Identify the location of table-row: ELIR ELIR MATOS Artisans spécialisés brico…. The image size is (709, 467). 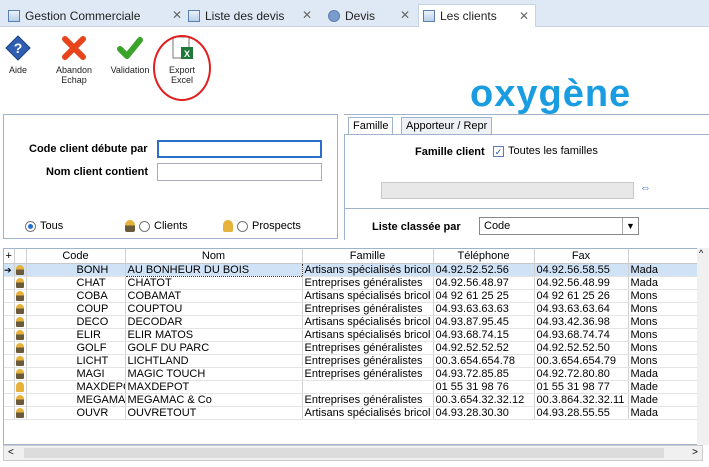
(353, 335).